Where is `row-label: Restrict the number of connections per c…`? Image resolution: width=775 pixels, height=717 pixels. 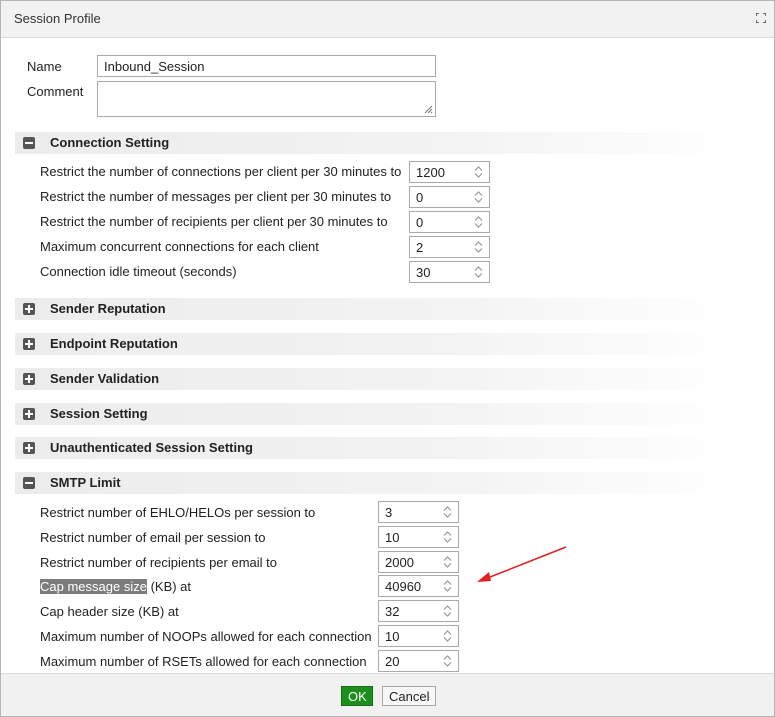 row-label: Restrict the number of connections per c… is located at coordinates (221, 171).